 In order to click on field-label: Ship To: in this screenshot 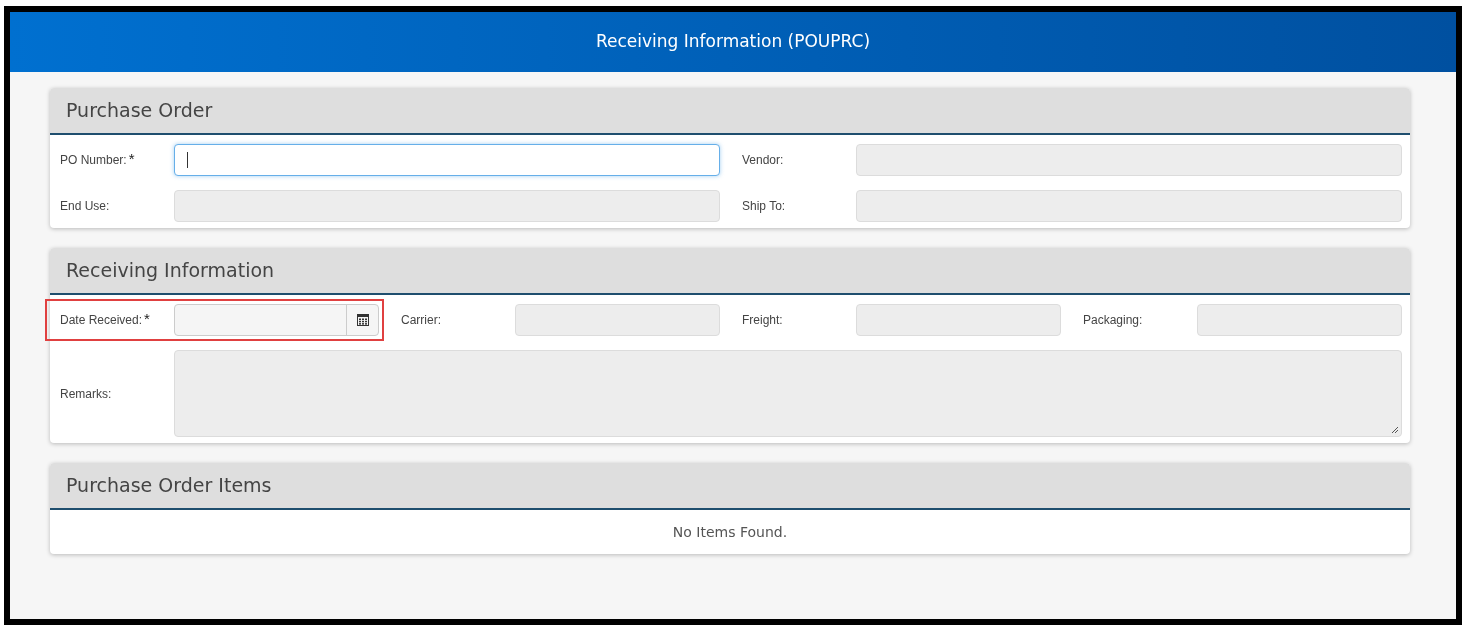, I will do `click(764, 206)`.